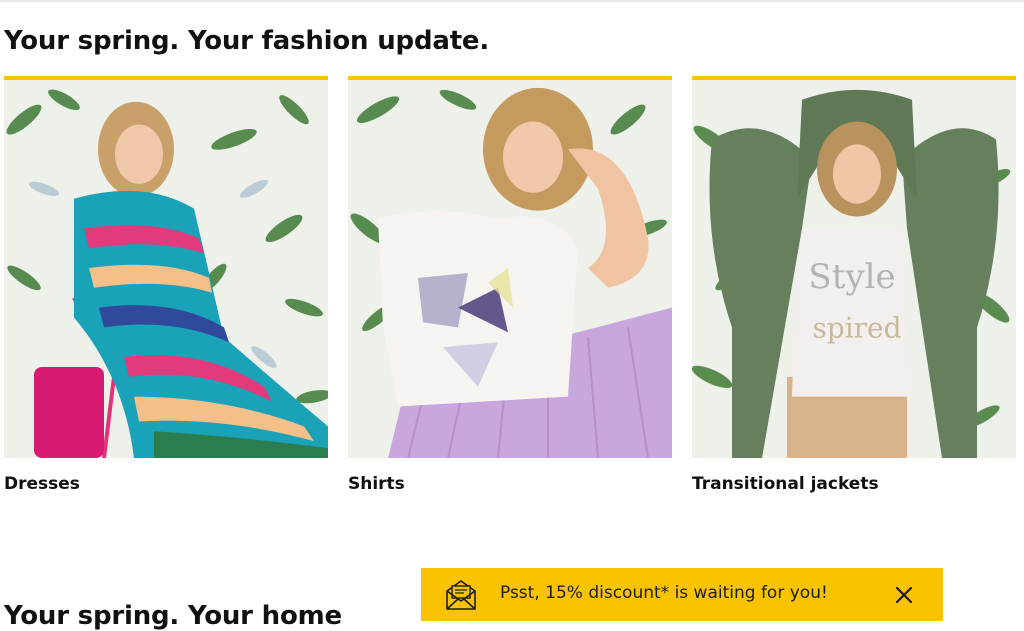  I want to click on envelope-icon, so click(461, 595).